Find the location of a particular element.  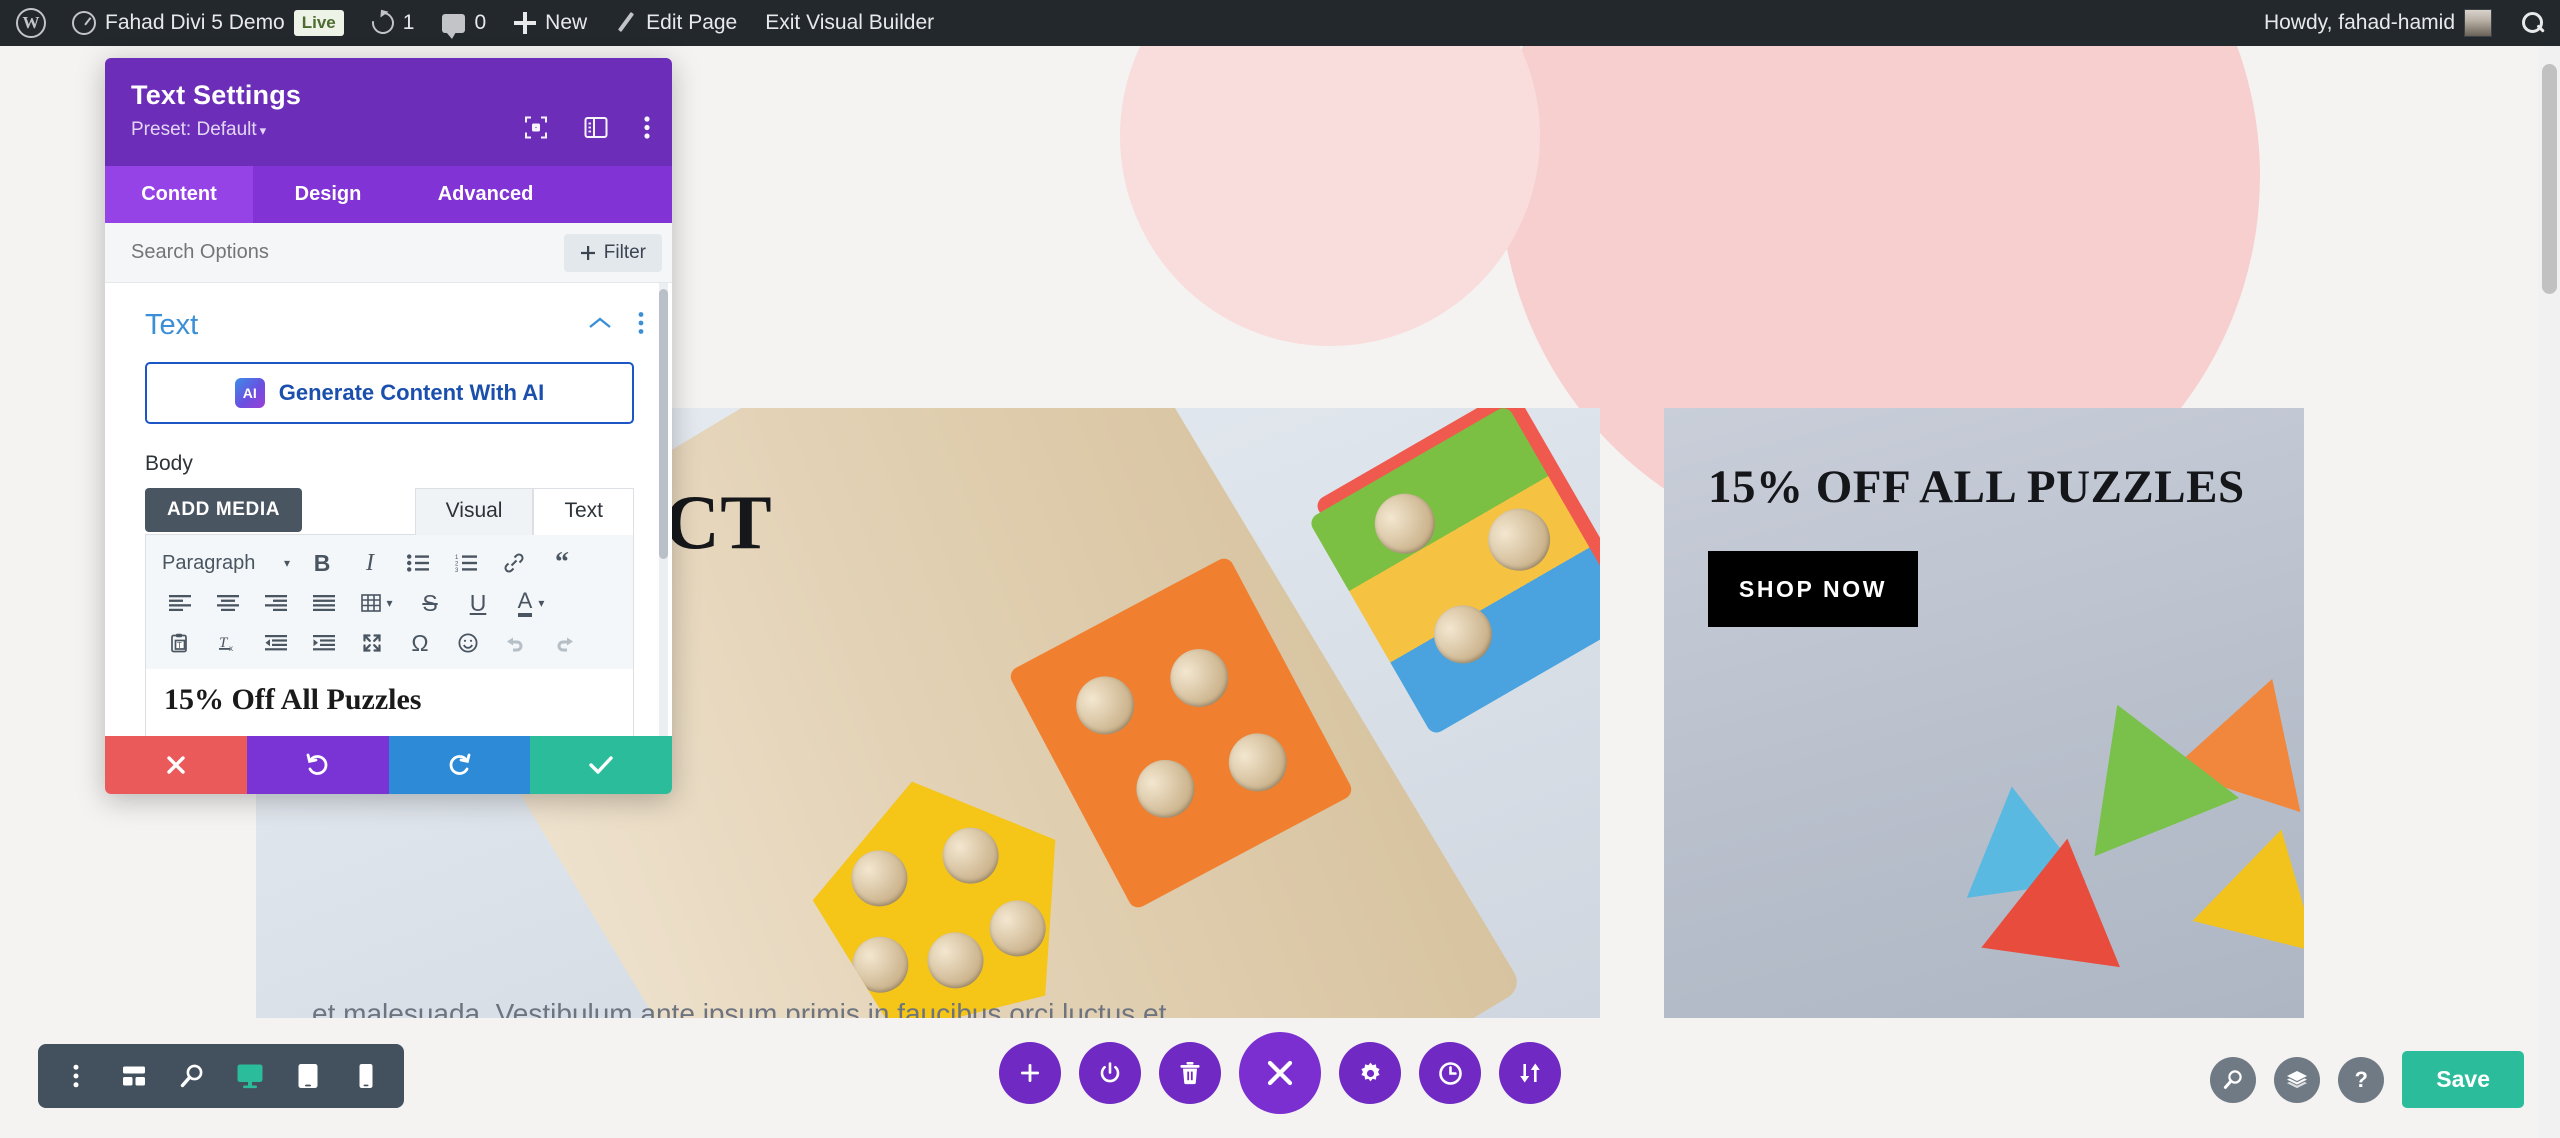

layers-button is located at coordinates (2297, 1079).